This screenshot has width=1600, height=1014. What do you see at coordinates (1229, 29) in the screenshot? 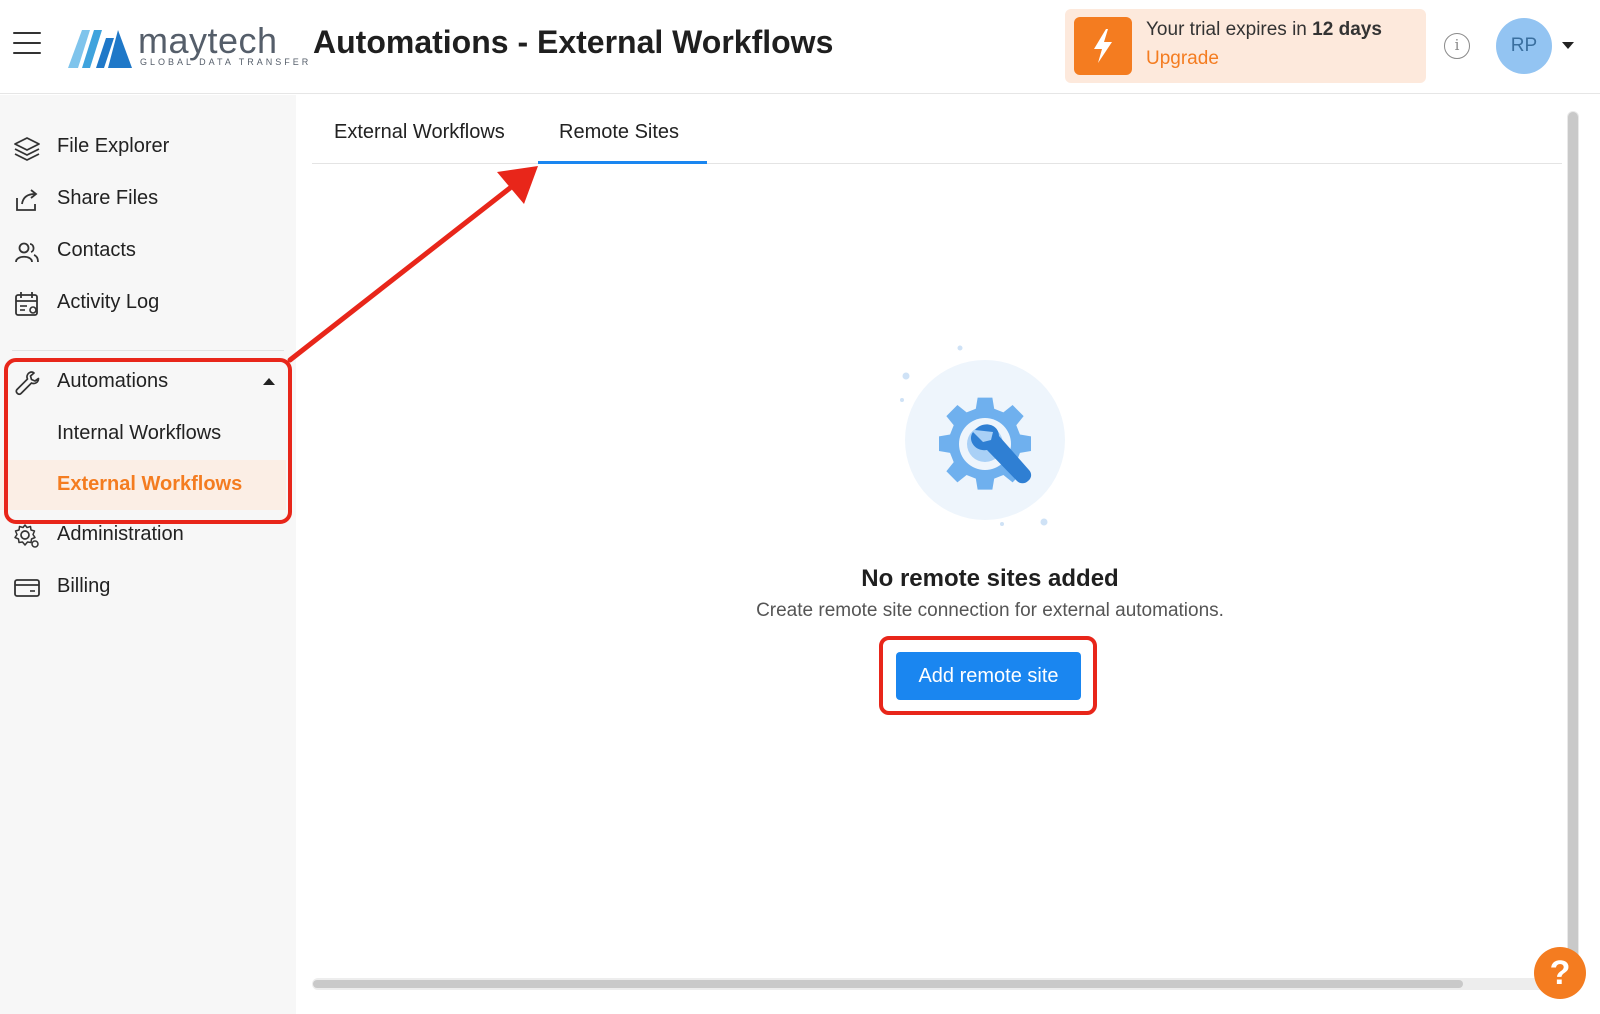
I see `trial-prefix: Your trial expires in` at bounding box center [1229, 29].